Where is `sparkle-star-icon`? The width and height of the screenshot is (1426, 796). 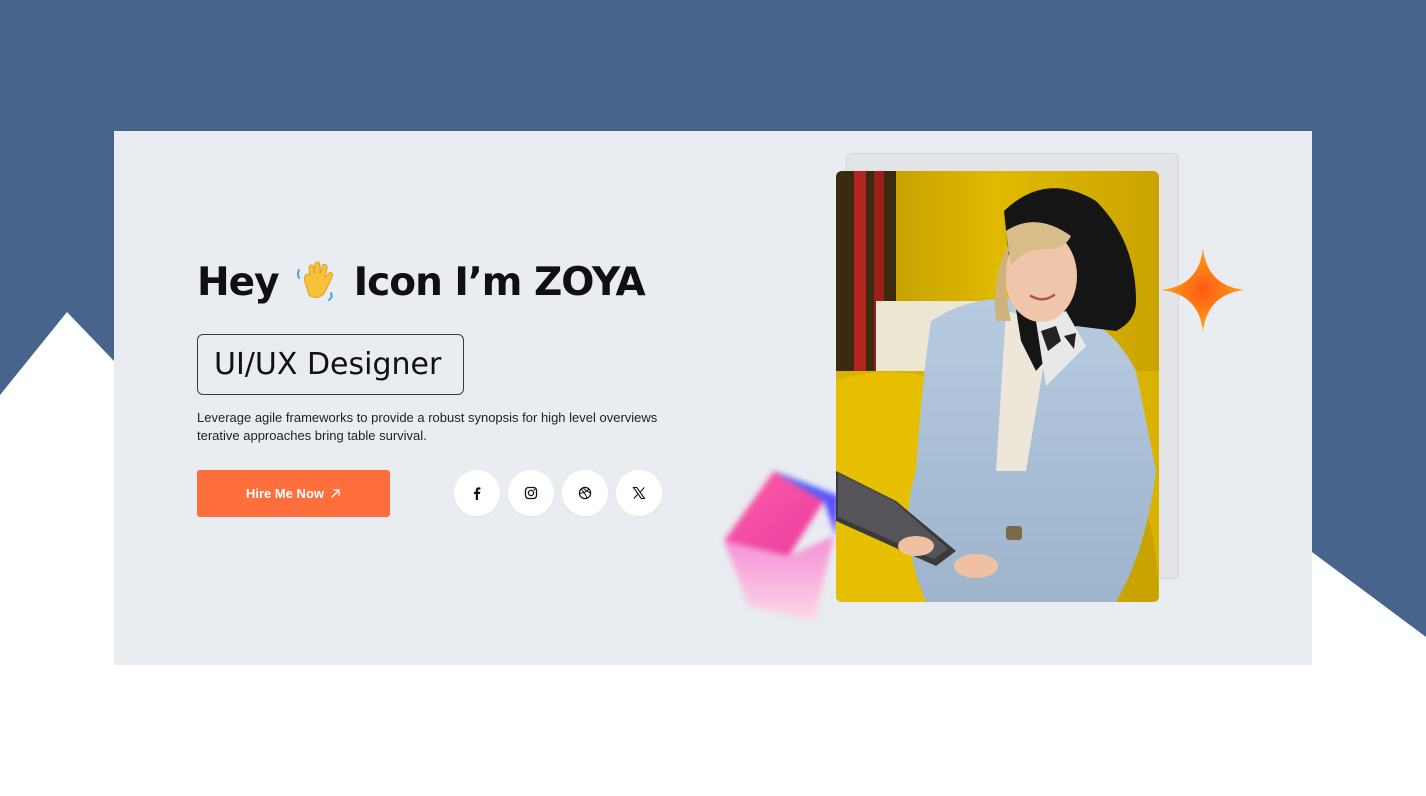
sparkle-star-icon is located at coordinates (1203, 290).